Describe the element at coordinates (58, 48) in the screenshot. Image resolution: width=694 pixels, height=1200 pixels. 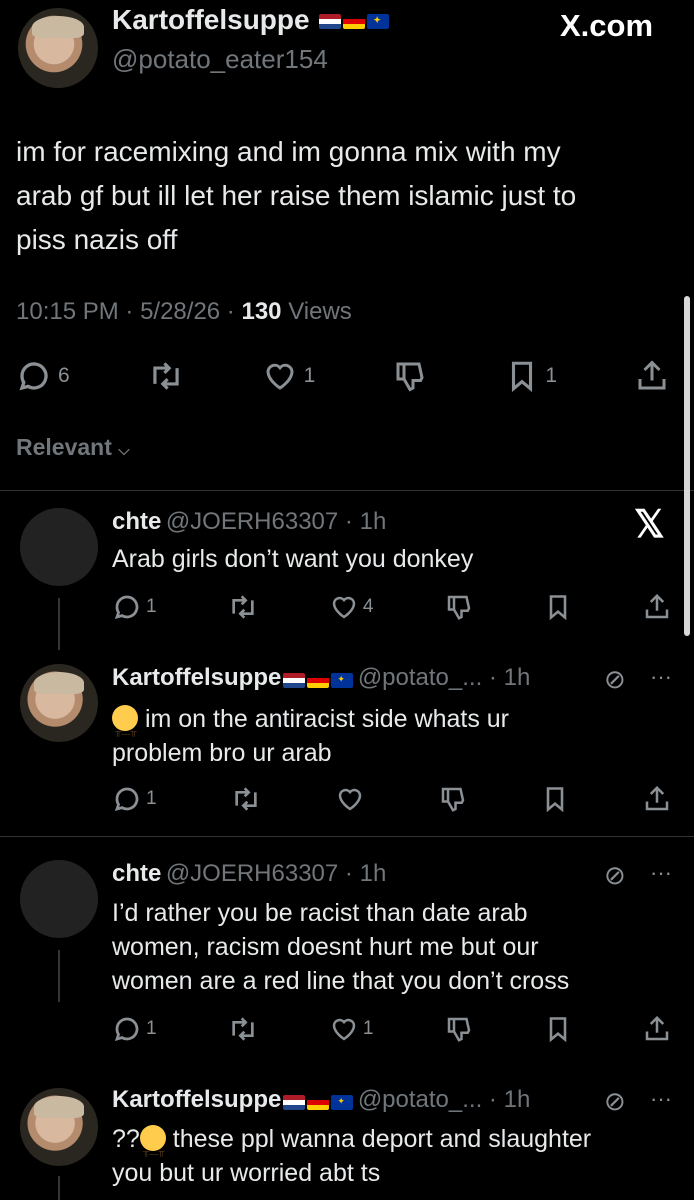
I see `author-avatar` at that location.